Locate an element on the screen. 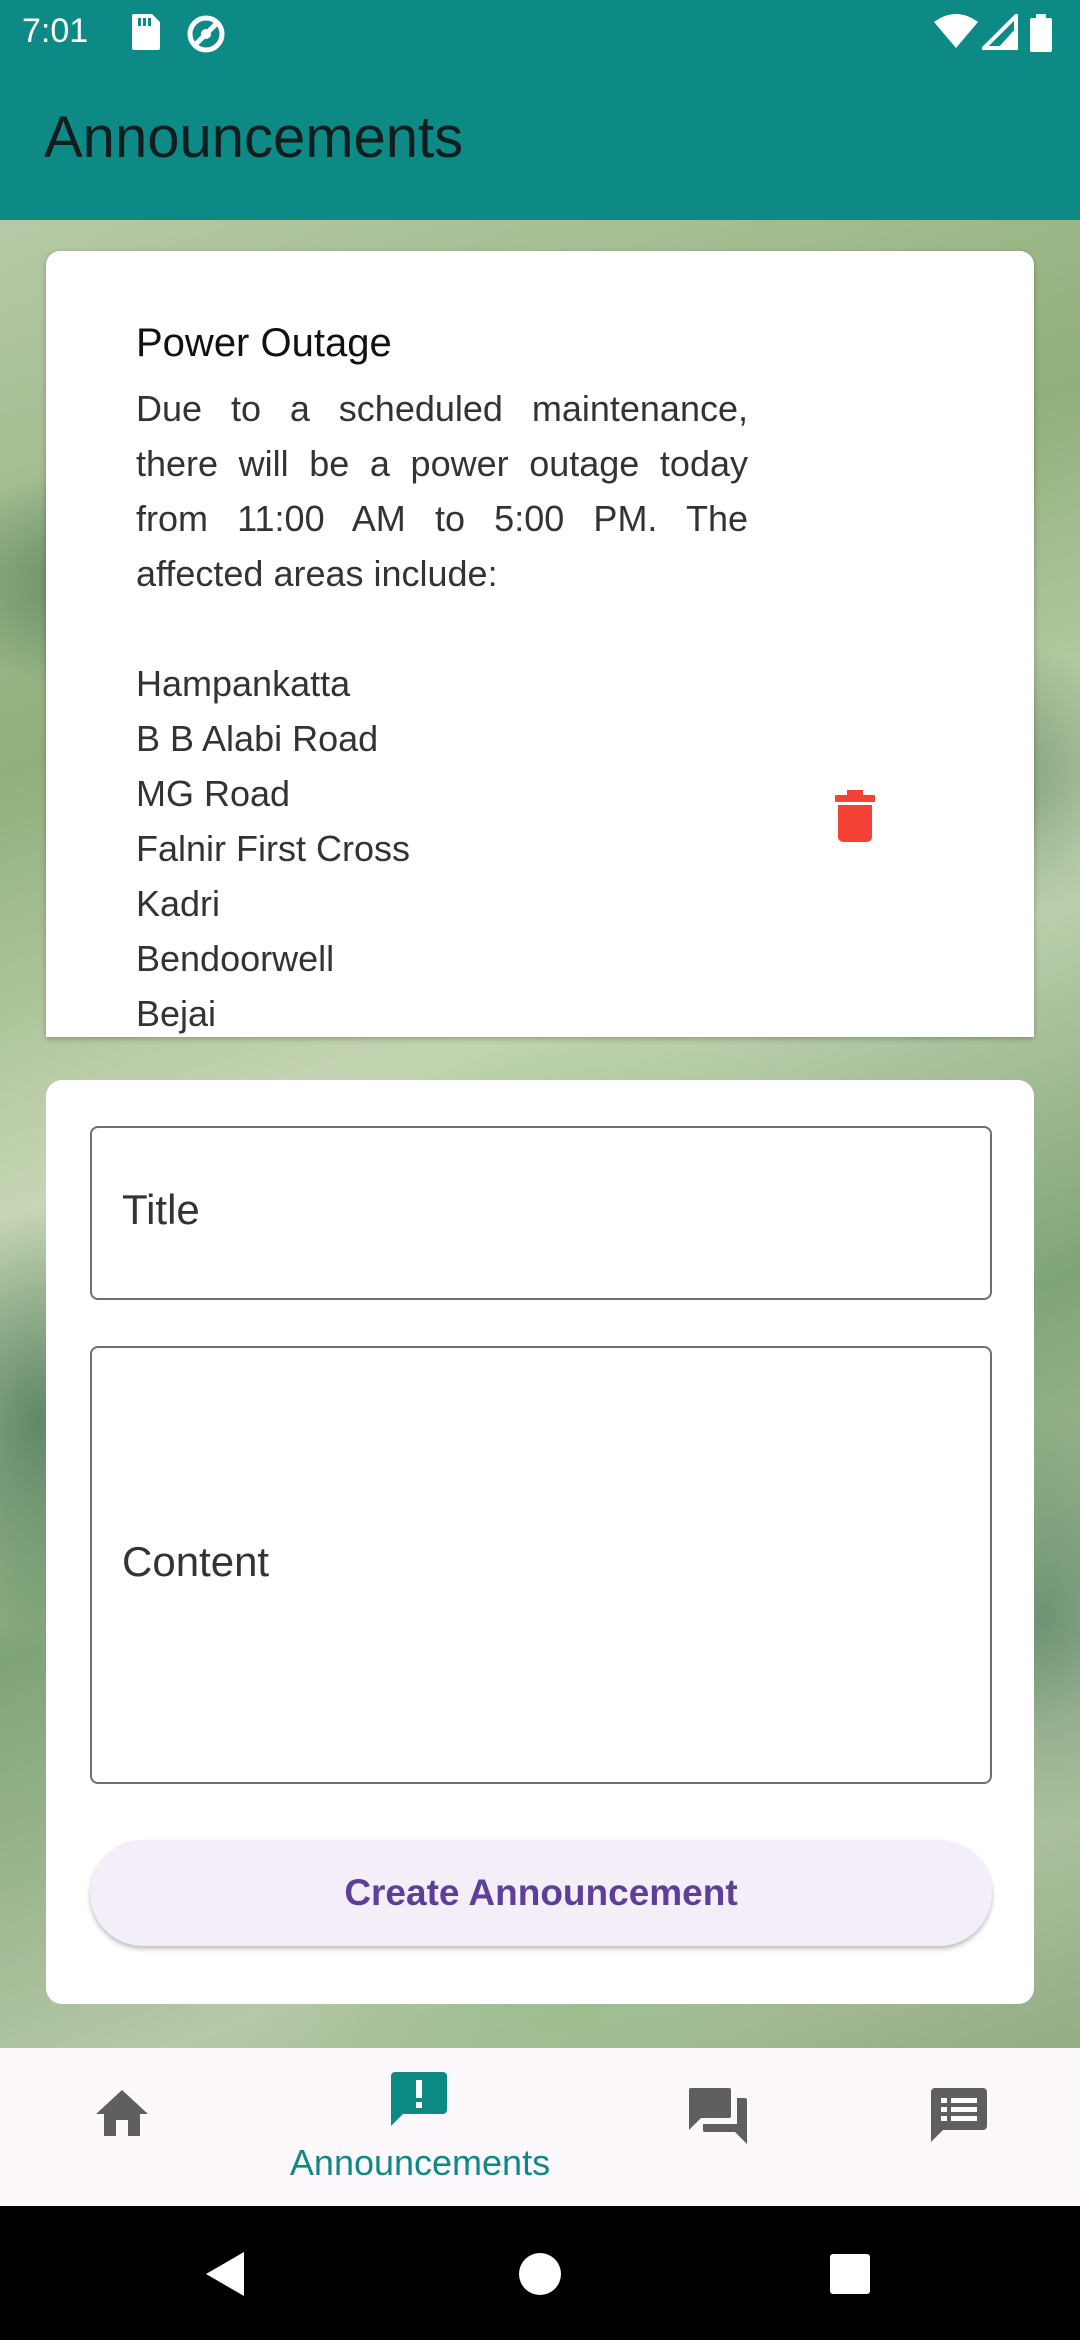 This screenshot has height=2340, width=1080. delete-announcement-button is located at coordinates (855, 816).